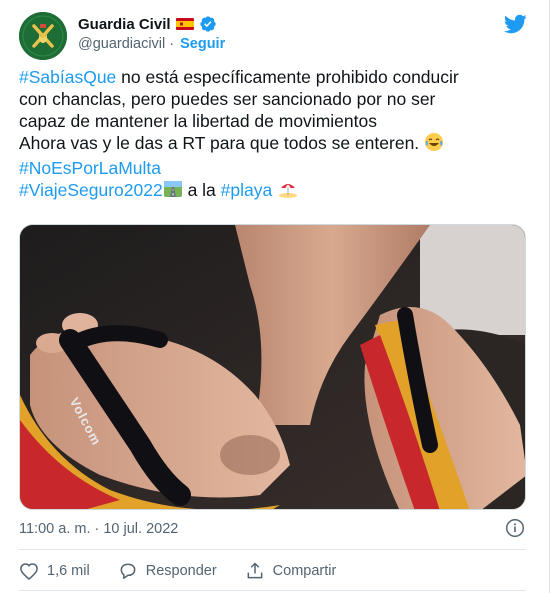  What do you see at coordinates (434, 144) in the screenshot?
I see `tears-of-joy-emoji-icon` at bounding box center [434, 144].